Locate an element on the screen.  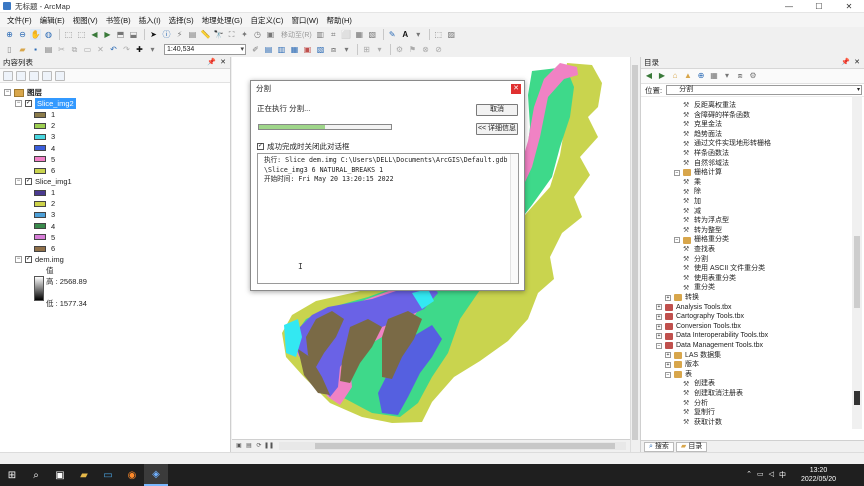
select-features-icon: ⬒ is located at coordinates (120, 34).